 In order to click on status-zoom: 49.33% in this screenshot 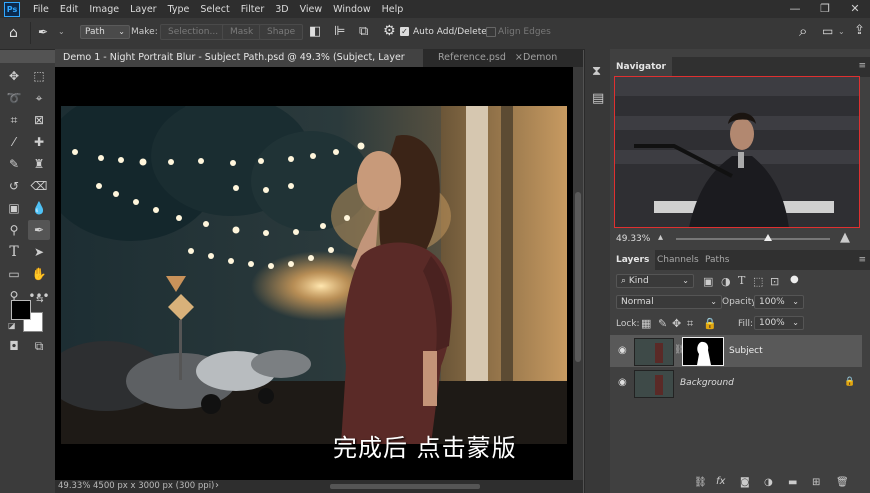, I will do `click(74, 486)`.